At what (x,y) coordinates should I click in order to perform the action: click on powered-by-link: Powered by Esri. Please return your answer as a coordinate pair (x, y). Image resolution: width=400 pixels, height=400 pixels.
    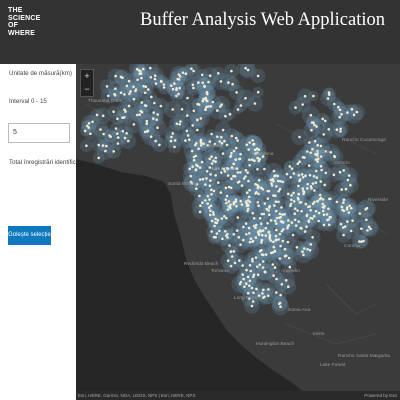
    Looking at the image, I should click on (380, 395).